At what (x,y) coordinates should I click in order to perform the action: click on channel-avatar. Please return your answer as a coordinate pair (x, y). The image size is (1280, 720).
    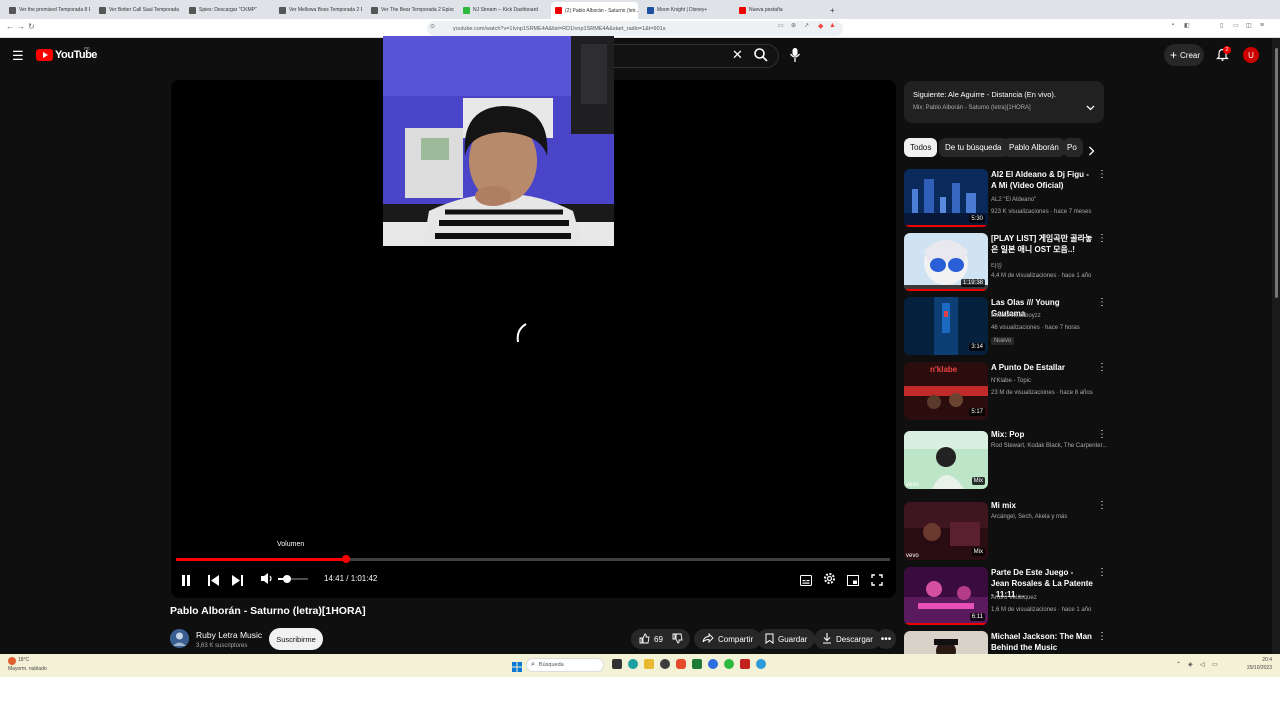
    Looking at the image, I should click on (179, 638).